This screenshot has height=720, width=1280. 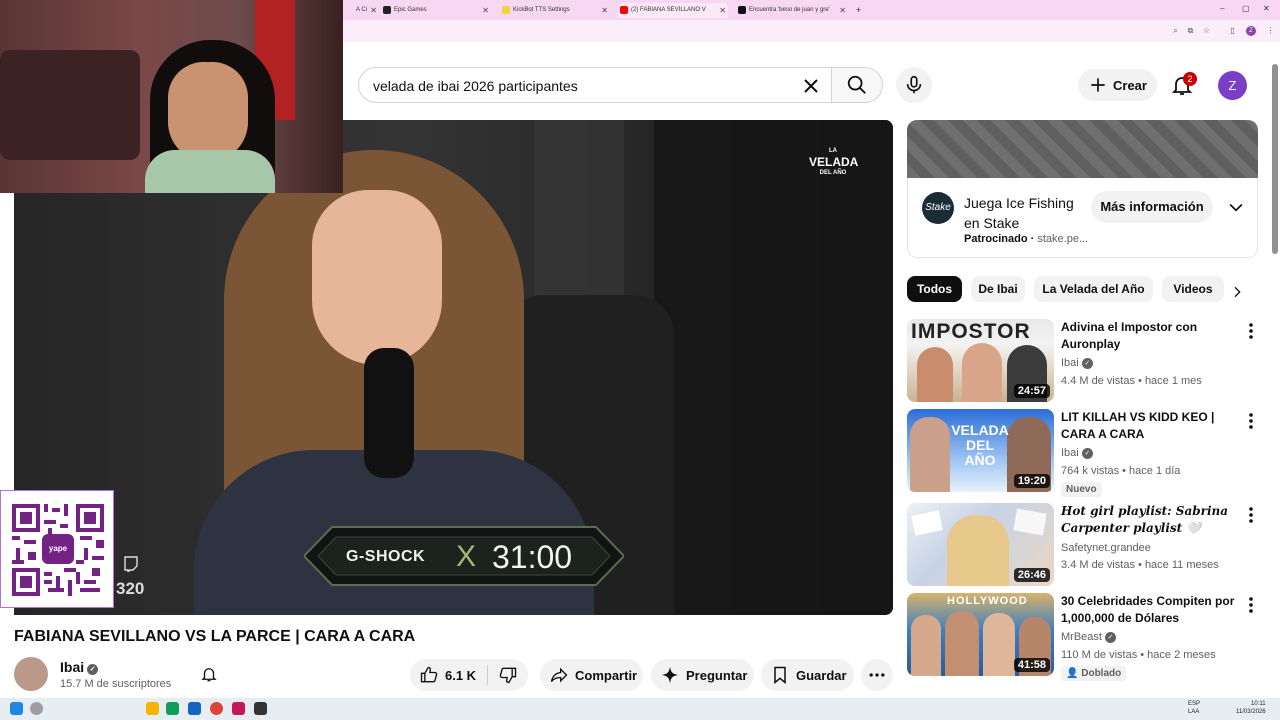 What do you see at coordinates (998, 289) in the screenshot?
I see `chip-de-ibai: De Ibai` at bounding box center [998, 289].